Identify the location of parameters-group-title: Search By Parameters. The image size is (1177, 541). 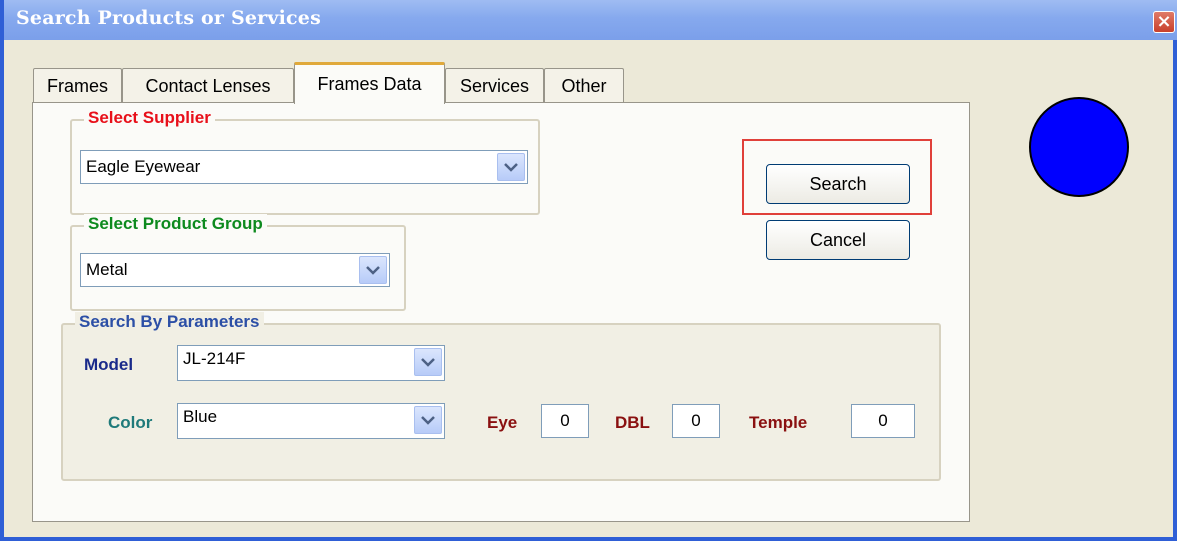
(169, 322).